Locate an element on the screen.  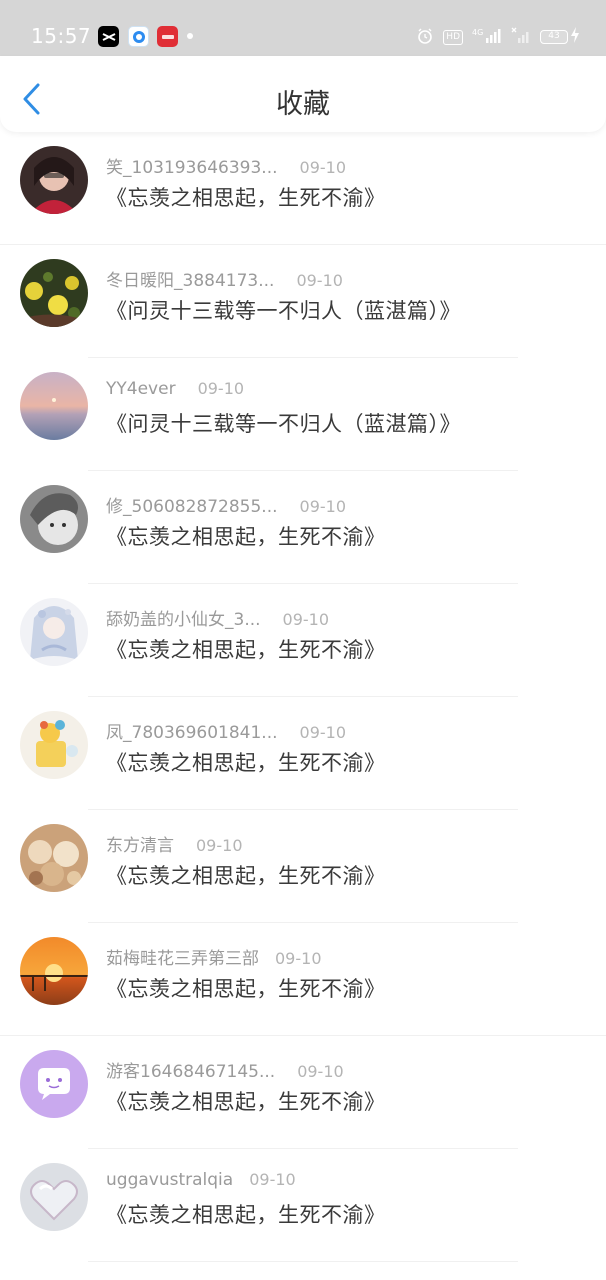
battery-level: 43 is located at coordinates (554, 37).